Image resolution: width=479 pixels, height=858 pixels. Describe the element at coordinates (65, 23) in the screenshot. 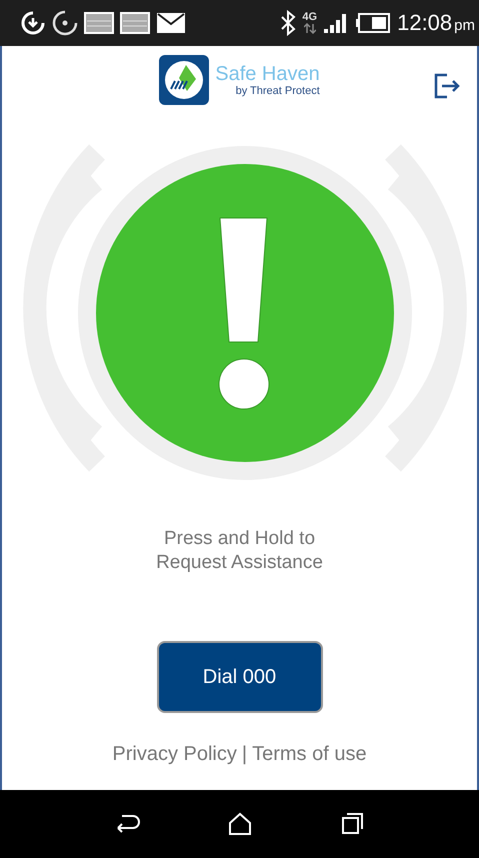

I see `loading-icon` at that location.